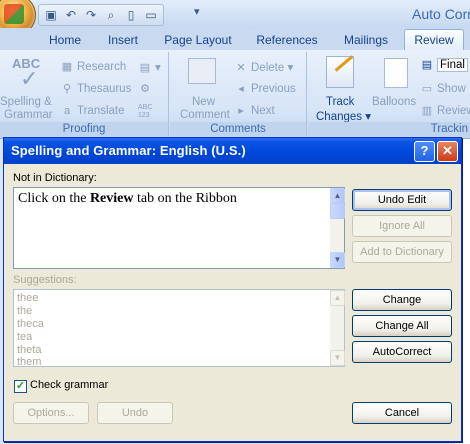 This screenshot has width=470, height=444. I want to click on reviewing-pane-icon: ▥, so click(427, 111).